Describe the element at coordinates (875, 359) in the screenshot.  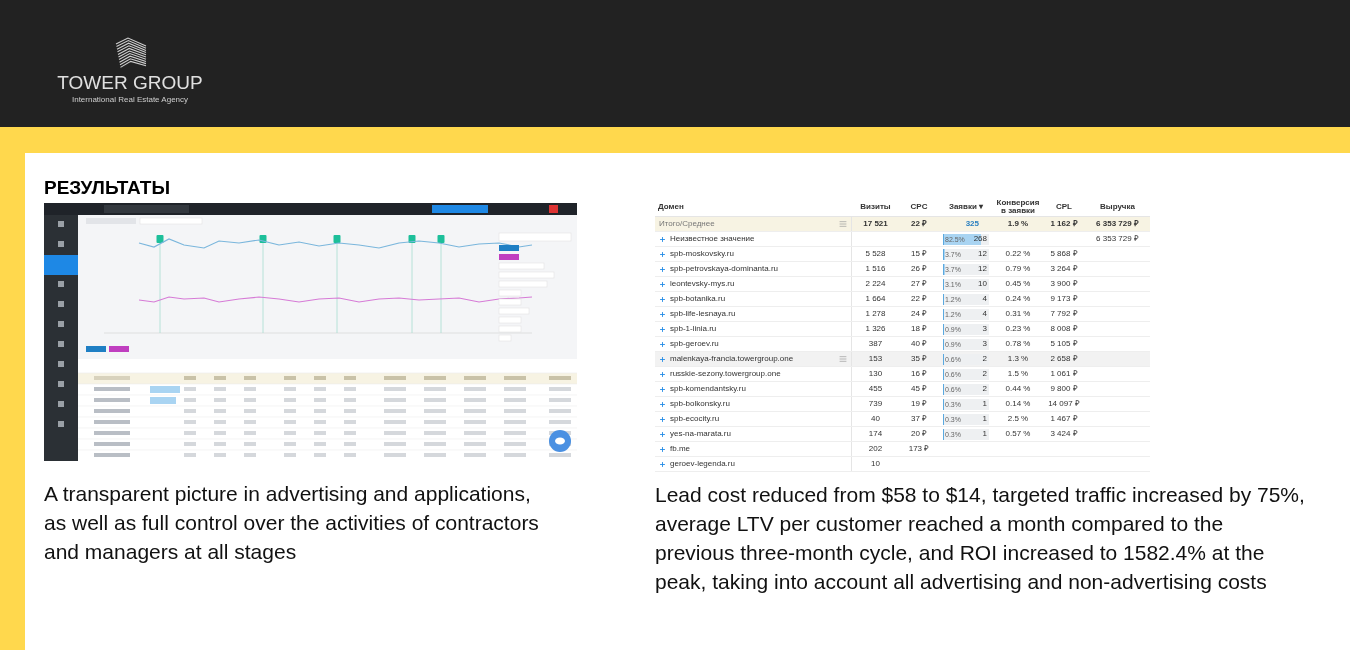
I see `table-cell: 153` at that location.